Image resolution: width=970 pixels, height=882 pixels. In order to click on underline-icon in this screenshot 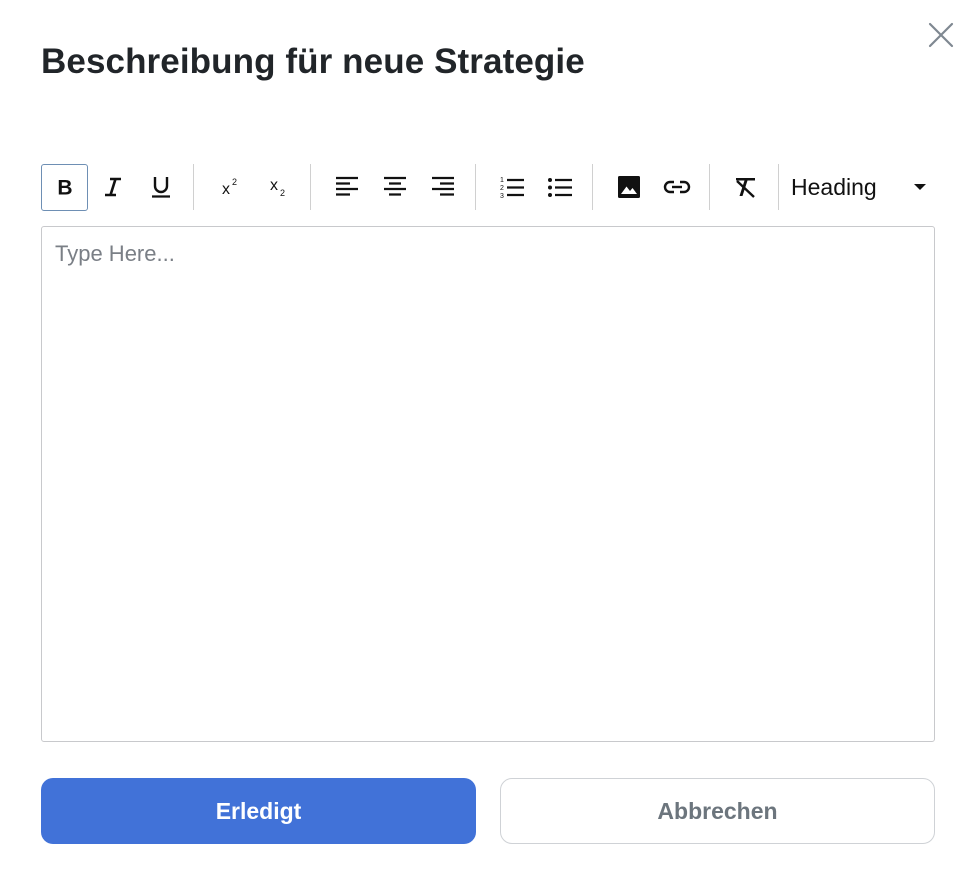, I will do `click(160, 187)`.